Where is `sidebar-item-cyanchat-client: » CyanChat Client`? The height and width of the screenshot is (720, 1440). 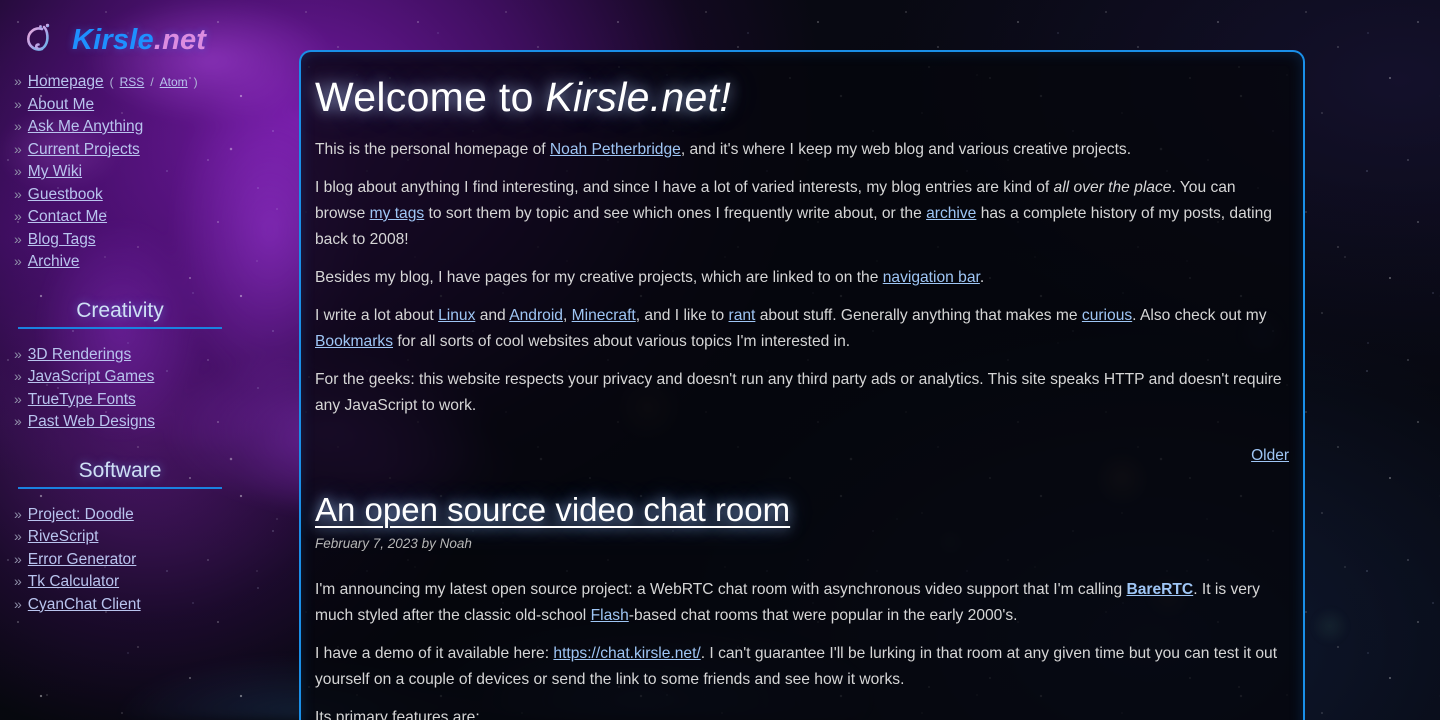 sidebar-item-cyanchat-client: » CyanChat Client is located at coordinates (127, 604).